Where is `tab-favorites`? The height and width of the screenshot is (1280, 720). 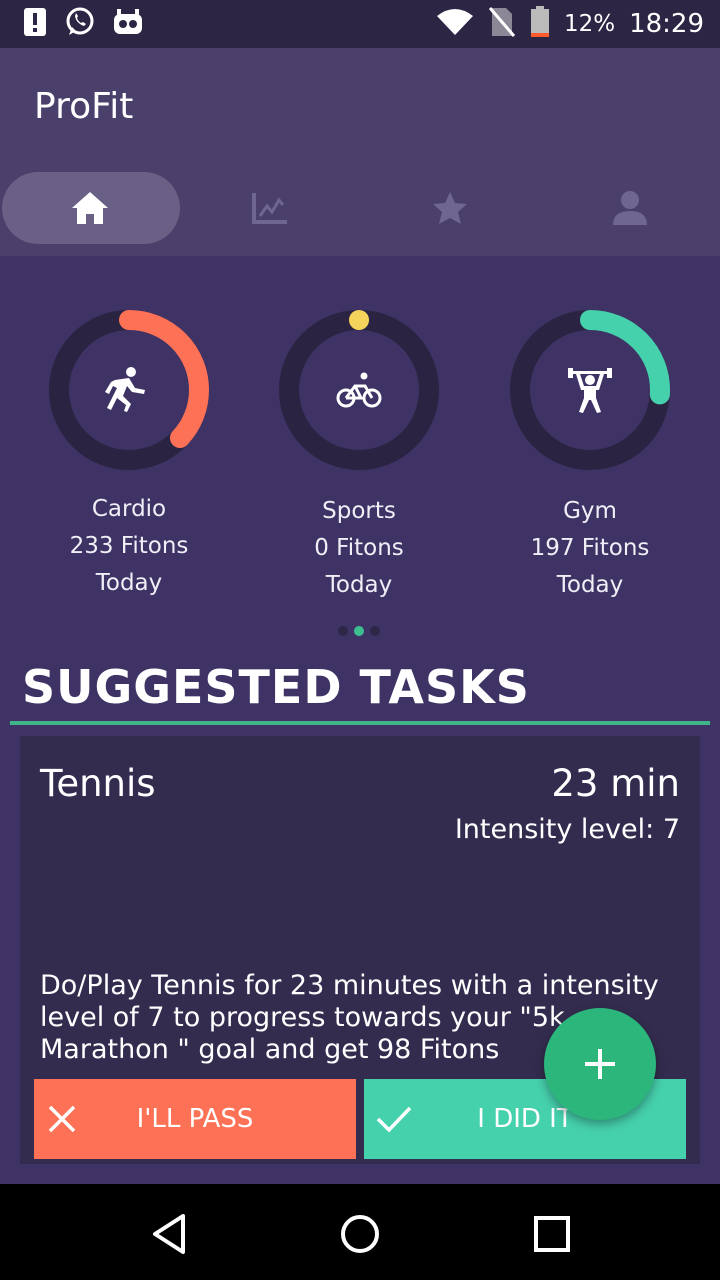
tab-favorites is located at coordinates (450, 208).